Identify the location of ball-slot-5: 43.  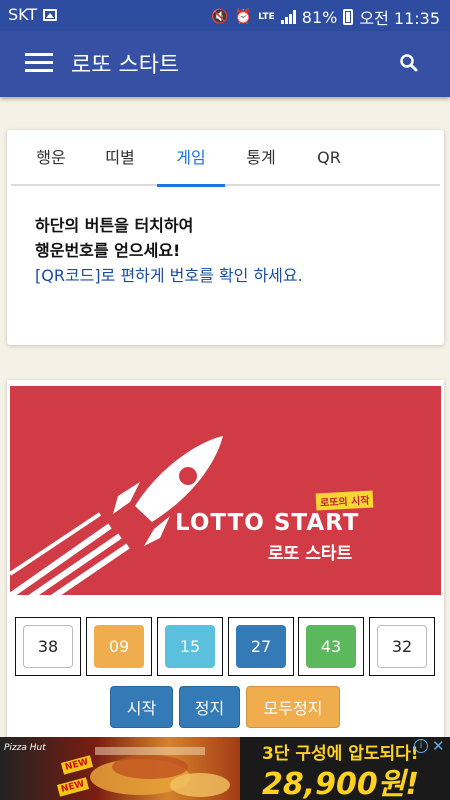
(331, 646).